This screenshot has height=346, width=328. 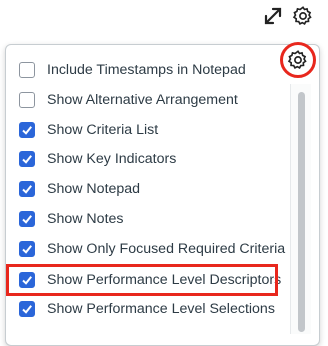 I want to click on option-label: Show Key Indicators, so click(x=112, y=159).